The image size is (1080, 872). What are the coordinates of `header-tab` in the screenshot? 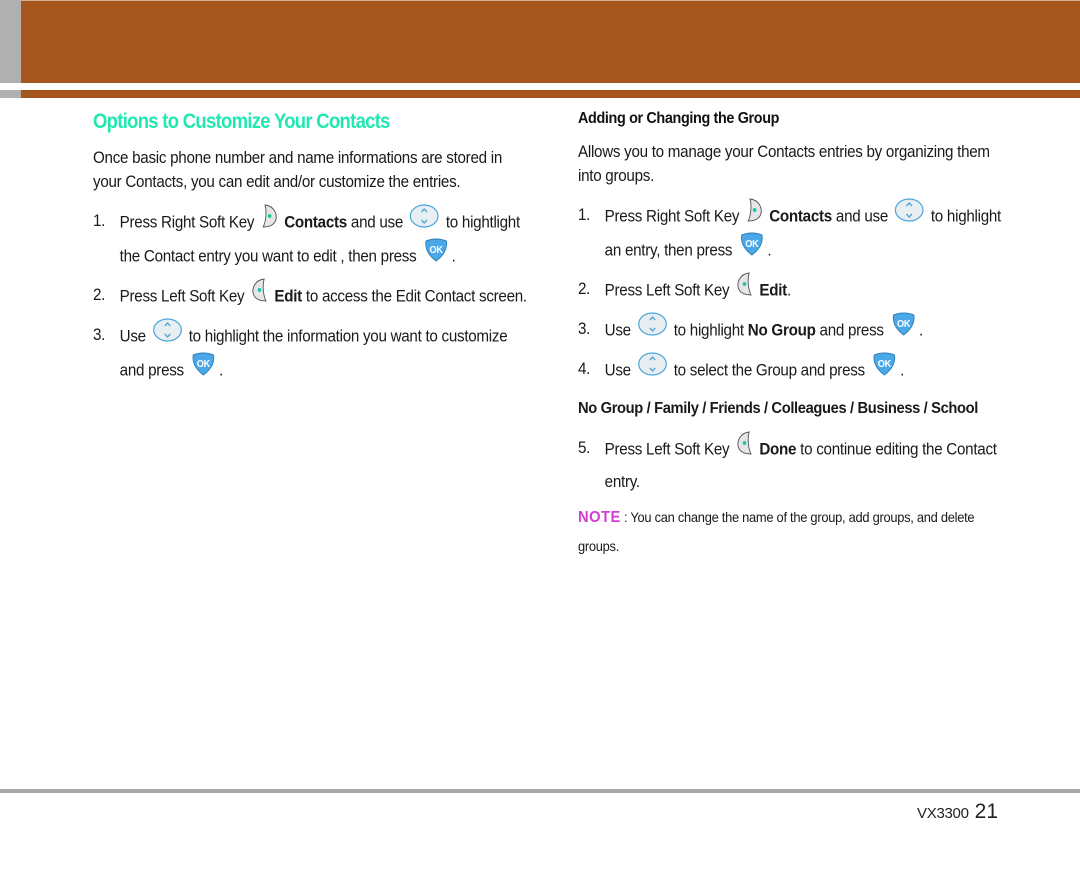 It's located at (10, 41).